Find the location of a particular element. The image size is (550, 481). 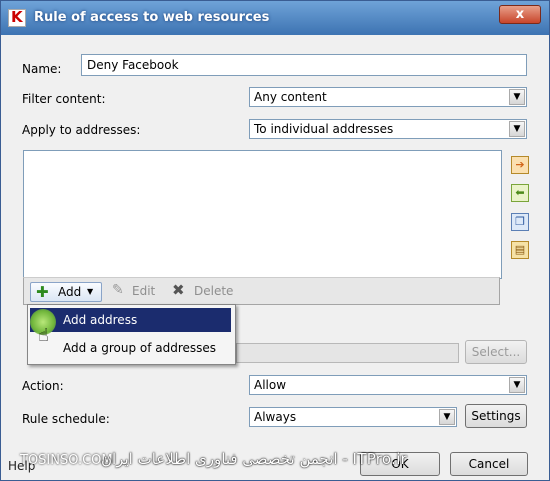

arrow-right-icon: ➔ is located at coordinates (520, 165).